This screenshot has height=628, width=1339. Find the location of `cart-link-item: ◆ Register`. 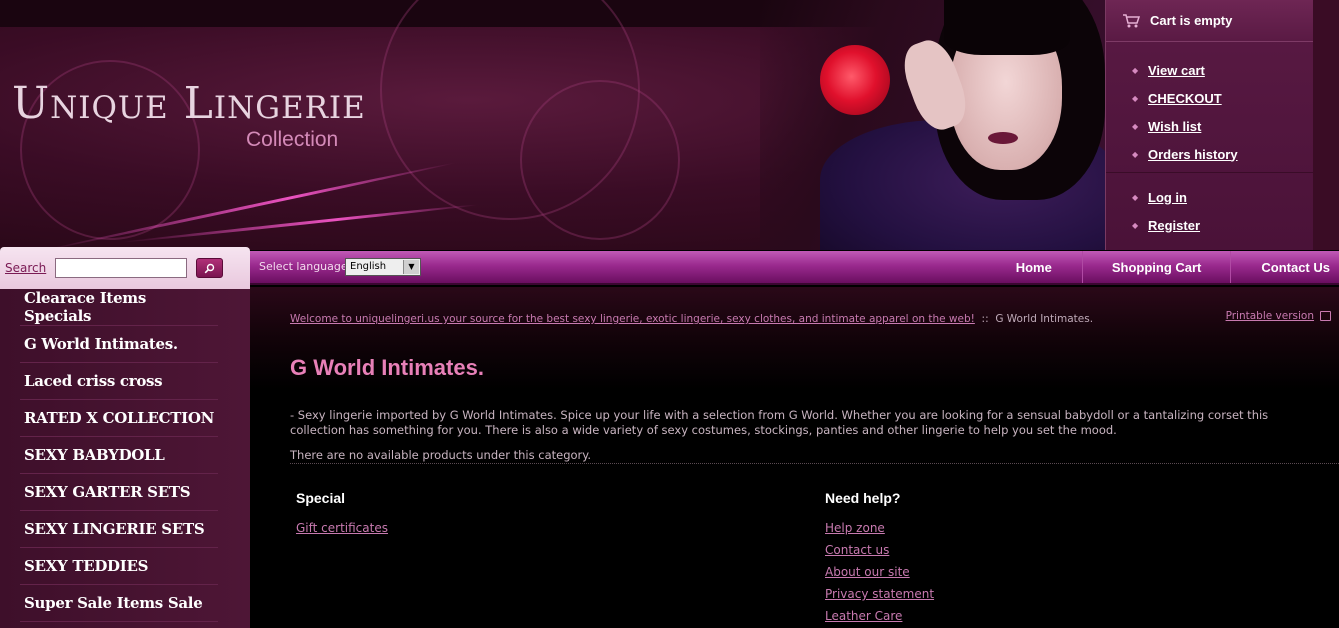

cart-link-item: ◆ Register is located at coordinates (1222, 225).